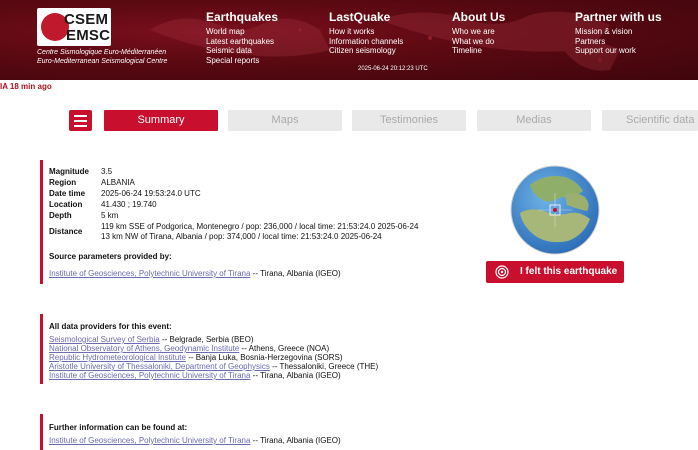 Image resolution: width=698 pixels, height=450 pixels. What do you see at coordinates (66, 231) in the screenshot?
I see `label-distance: Distance` at bounding box center [66, 231].